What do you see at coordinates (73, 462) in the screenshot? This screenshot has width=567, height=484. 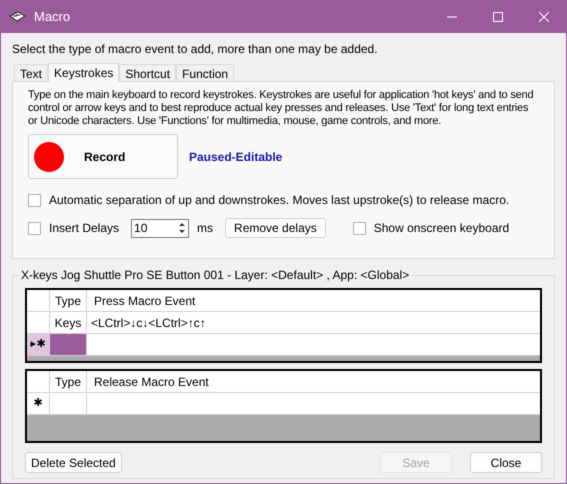 I see `delete-selected-button: Delete Selected` at bounding box center [73, 462].